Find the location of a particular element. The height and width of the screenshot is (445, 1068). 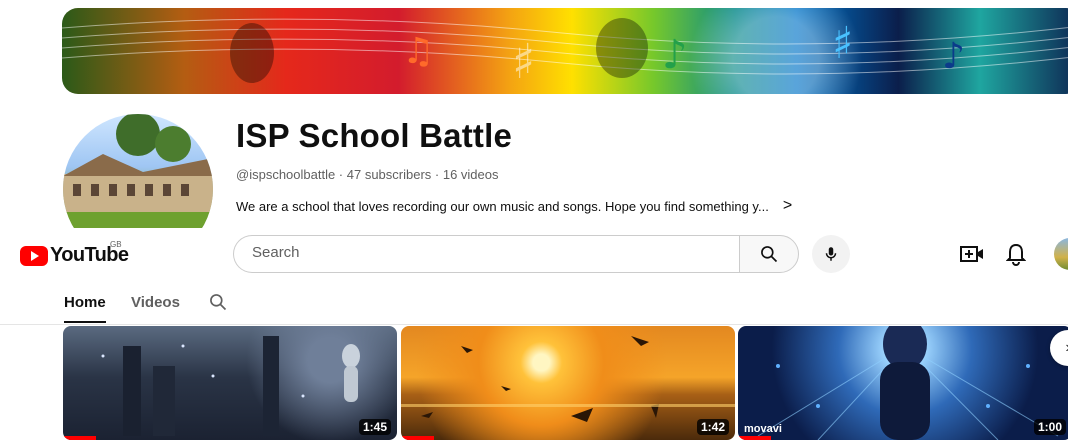

video-duration: 1:45 is located at coordinates (374, 427).